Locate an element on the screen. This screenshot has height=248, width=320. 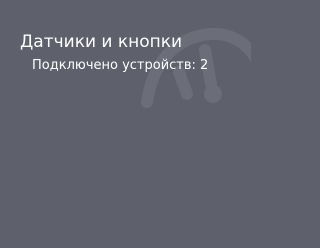
connected-devices-count: Подключено устройств: 2 is located at coordinates (120, 65).